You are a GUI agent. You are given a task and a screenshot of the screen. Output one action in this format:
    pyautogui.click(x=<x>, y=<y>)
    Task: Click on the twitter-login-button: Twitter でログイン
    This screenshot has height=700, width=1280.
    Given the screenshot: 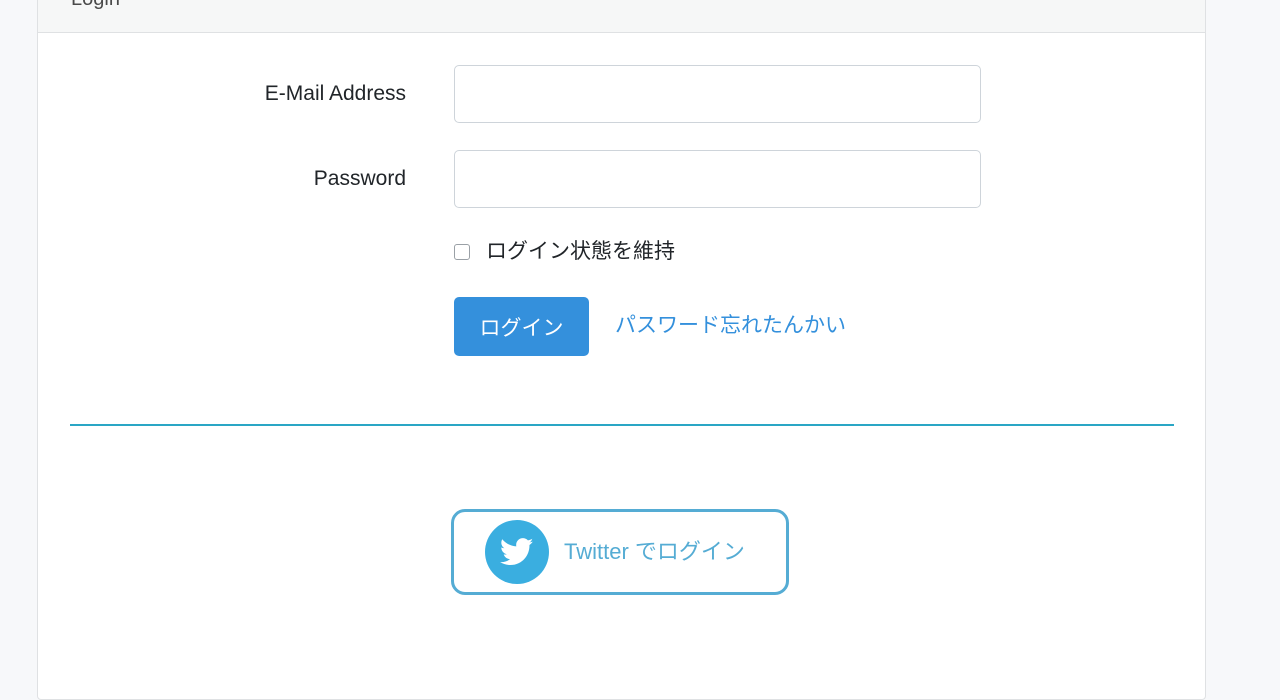 What is the action you would take?
    pyautogui.click(x=620, y=552)
    